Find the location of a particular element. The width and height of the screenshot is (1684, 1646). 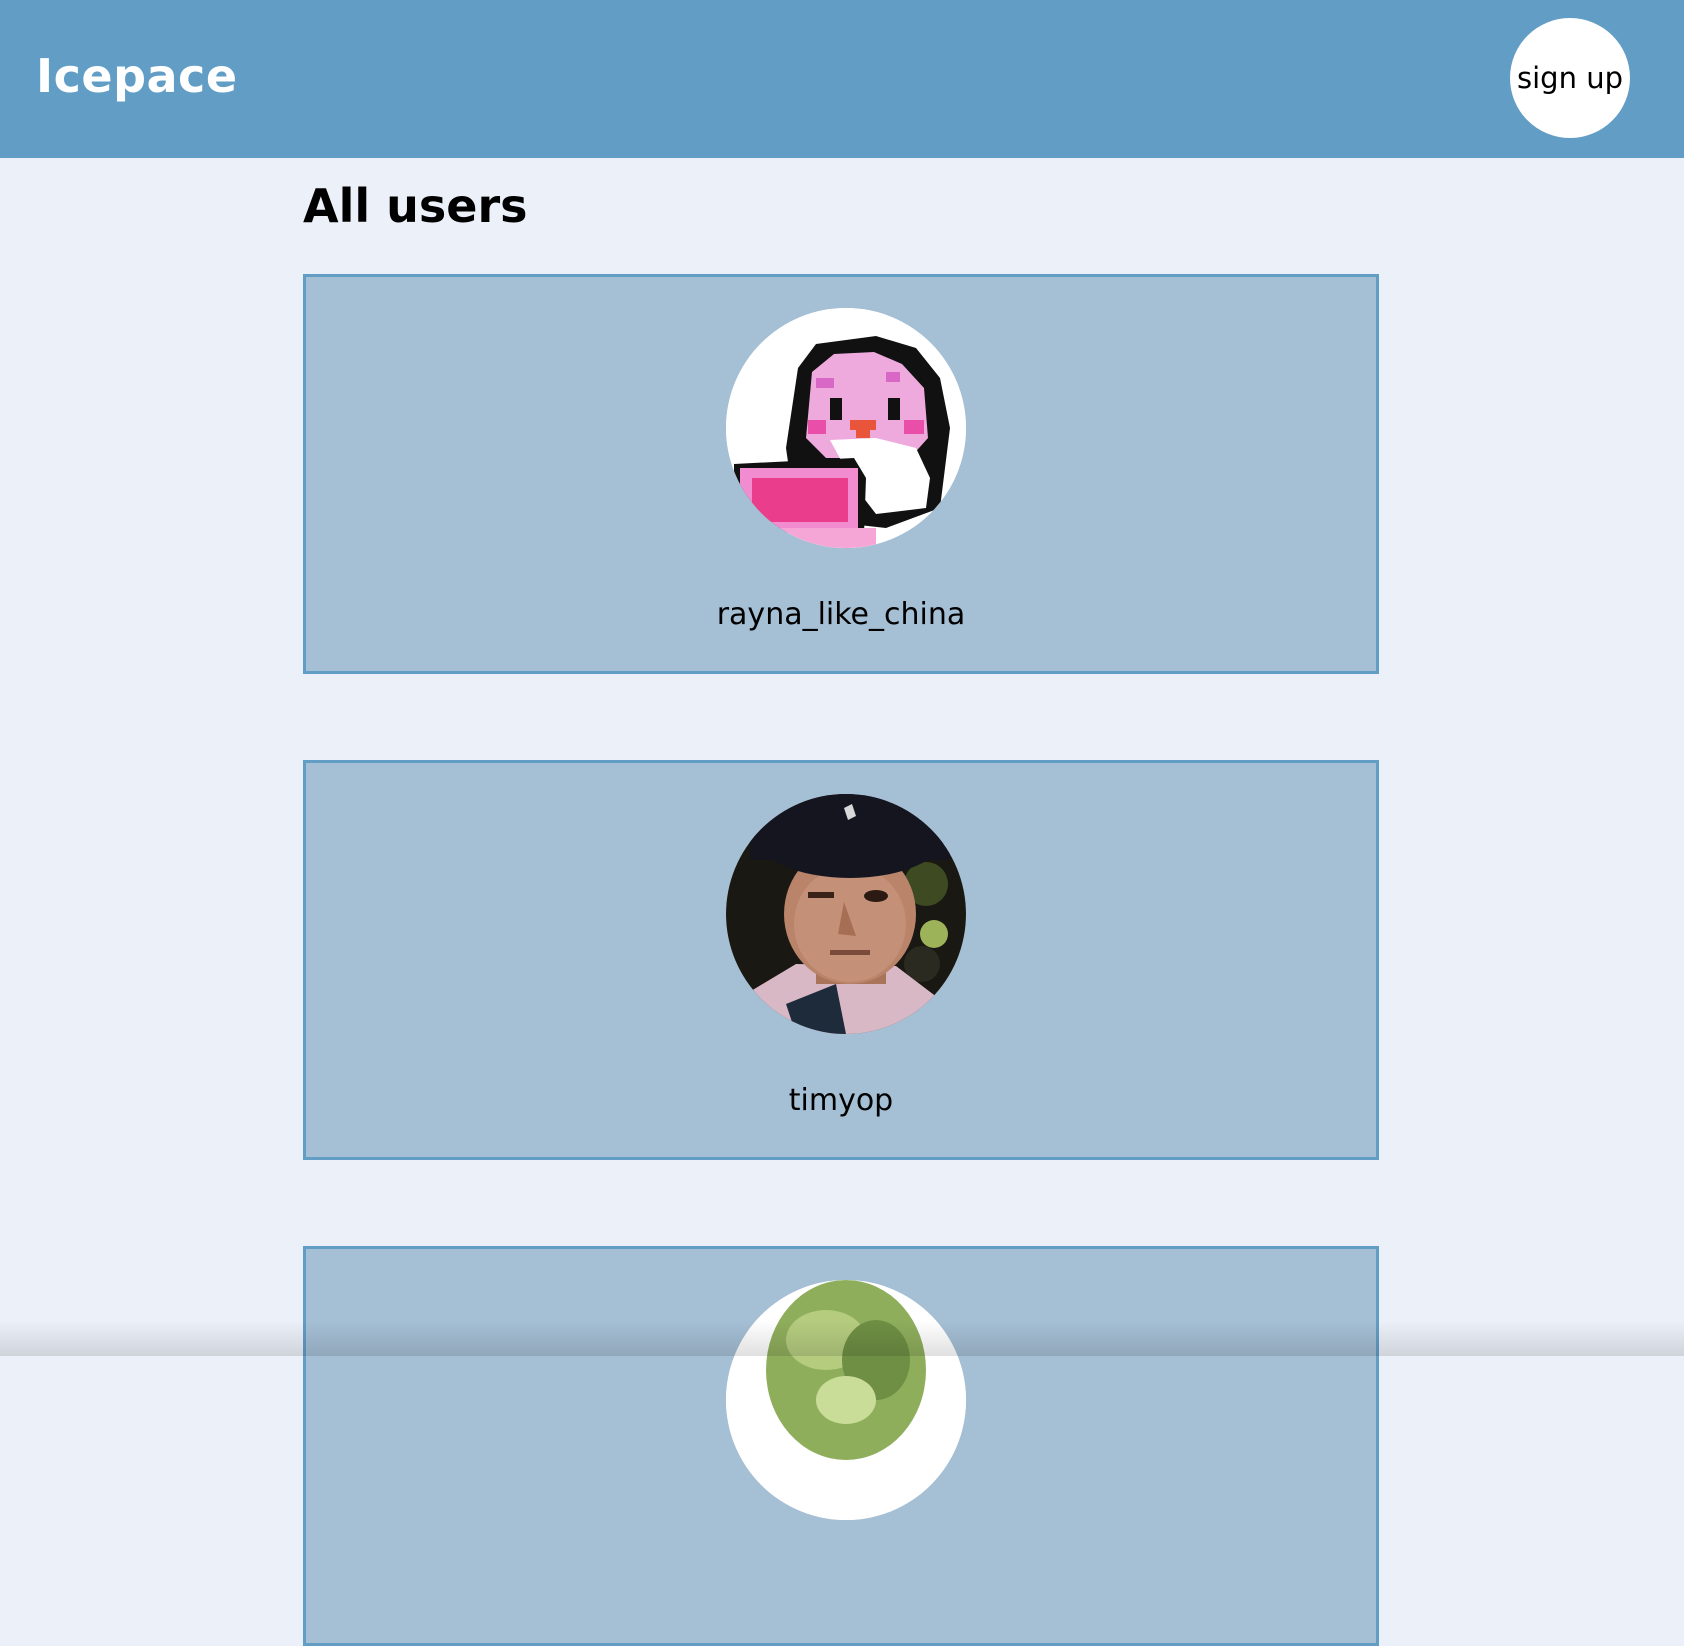

sign-up-button: sign up is located at coordinates (1570, 78).